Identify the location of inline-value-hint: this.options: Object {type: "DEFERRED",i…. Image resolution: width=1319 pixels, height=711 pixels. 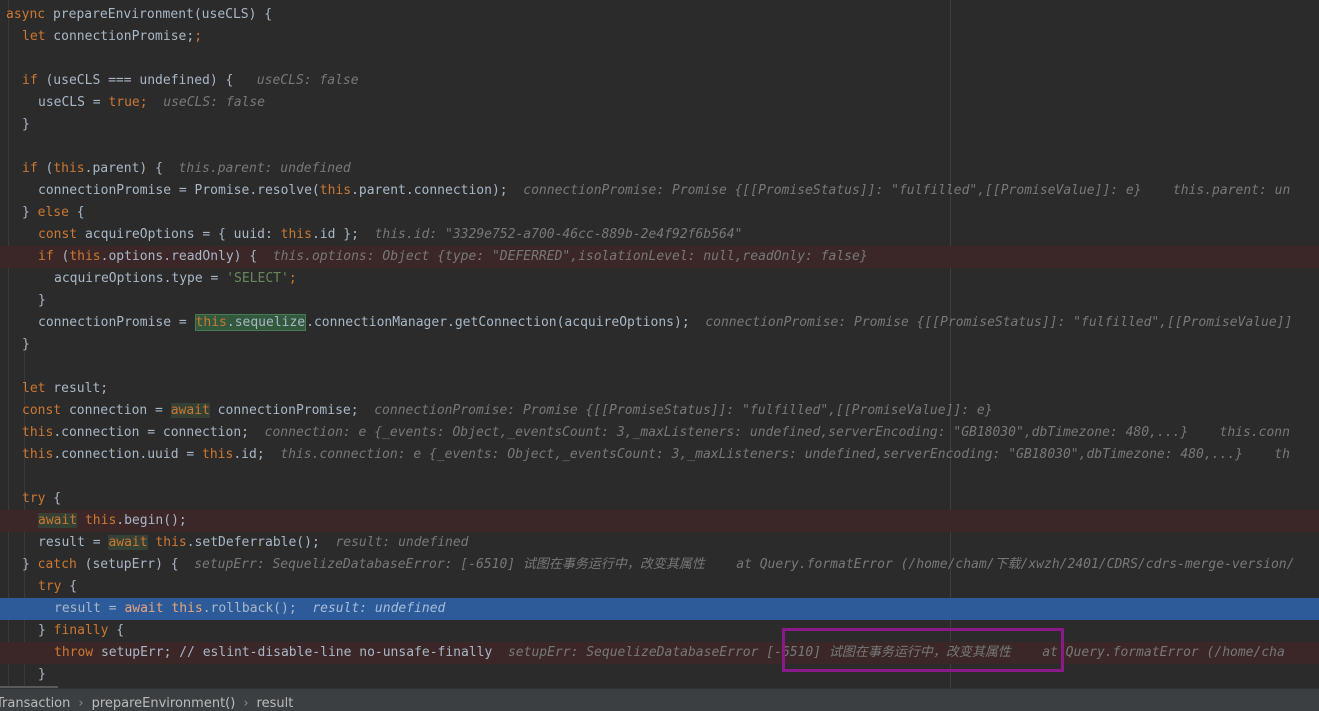
(570, 256).